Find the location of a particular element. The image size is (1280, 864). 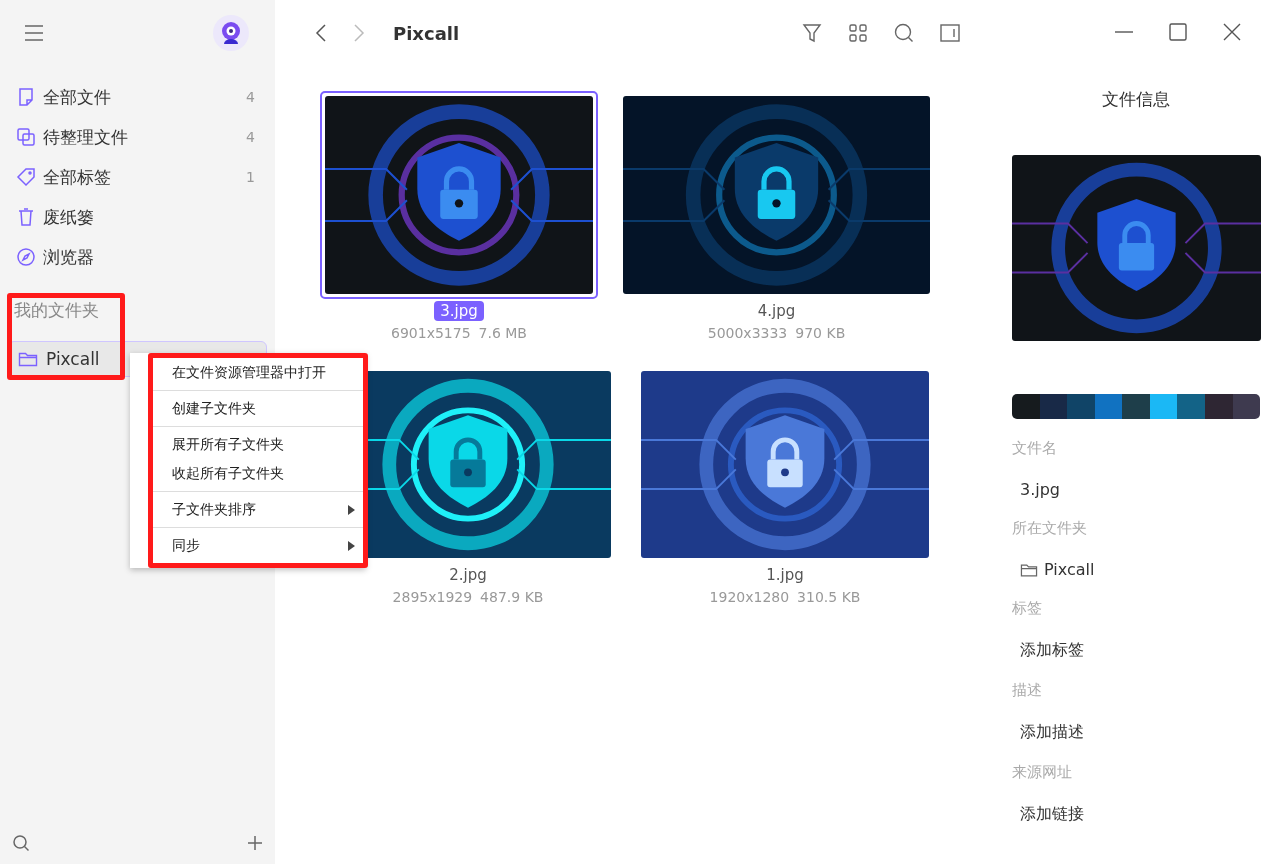

field-label: 标签 is located at coordinates (1027, 608).